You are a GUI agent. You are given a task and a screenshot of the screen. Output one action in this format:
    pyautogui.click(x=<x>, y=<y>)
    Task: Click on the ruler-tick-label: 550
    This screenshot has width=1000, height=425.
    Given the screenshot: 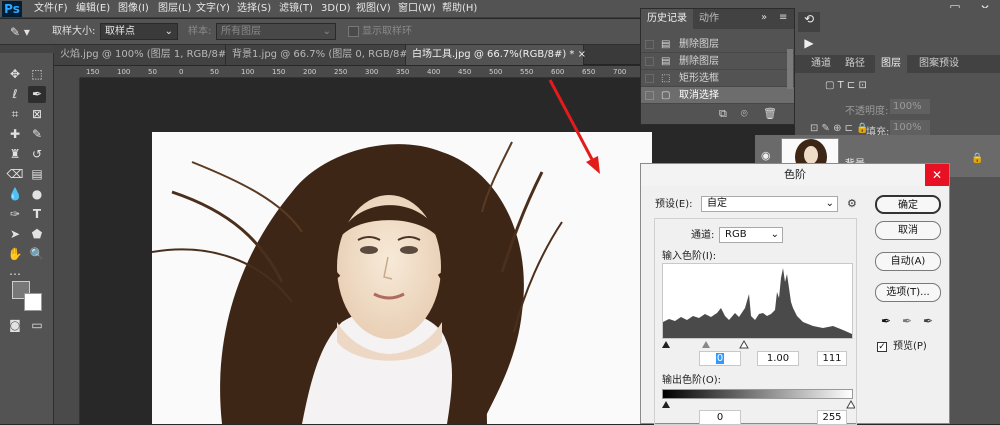 What is the action you would take?
    pyautogui.click(x=527, y=72)
    